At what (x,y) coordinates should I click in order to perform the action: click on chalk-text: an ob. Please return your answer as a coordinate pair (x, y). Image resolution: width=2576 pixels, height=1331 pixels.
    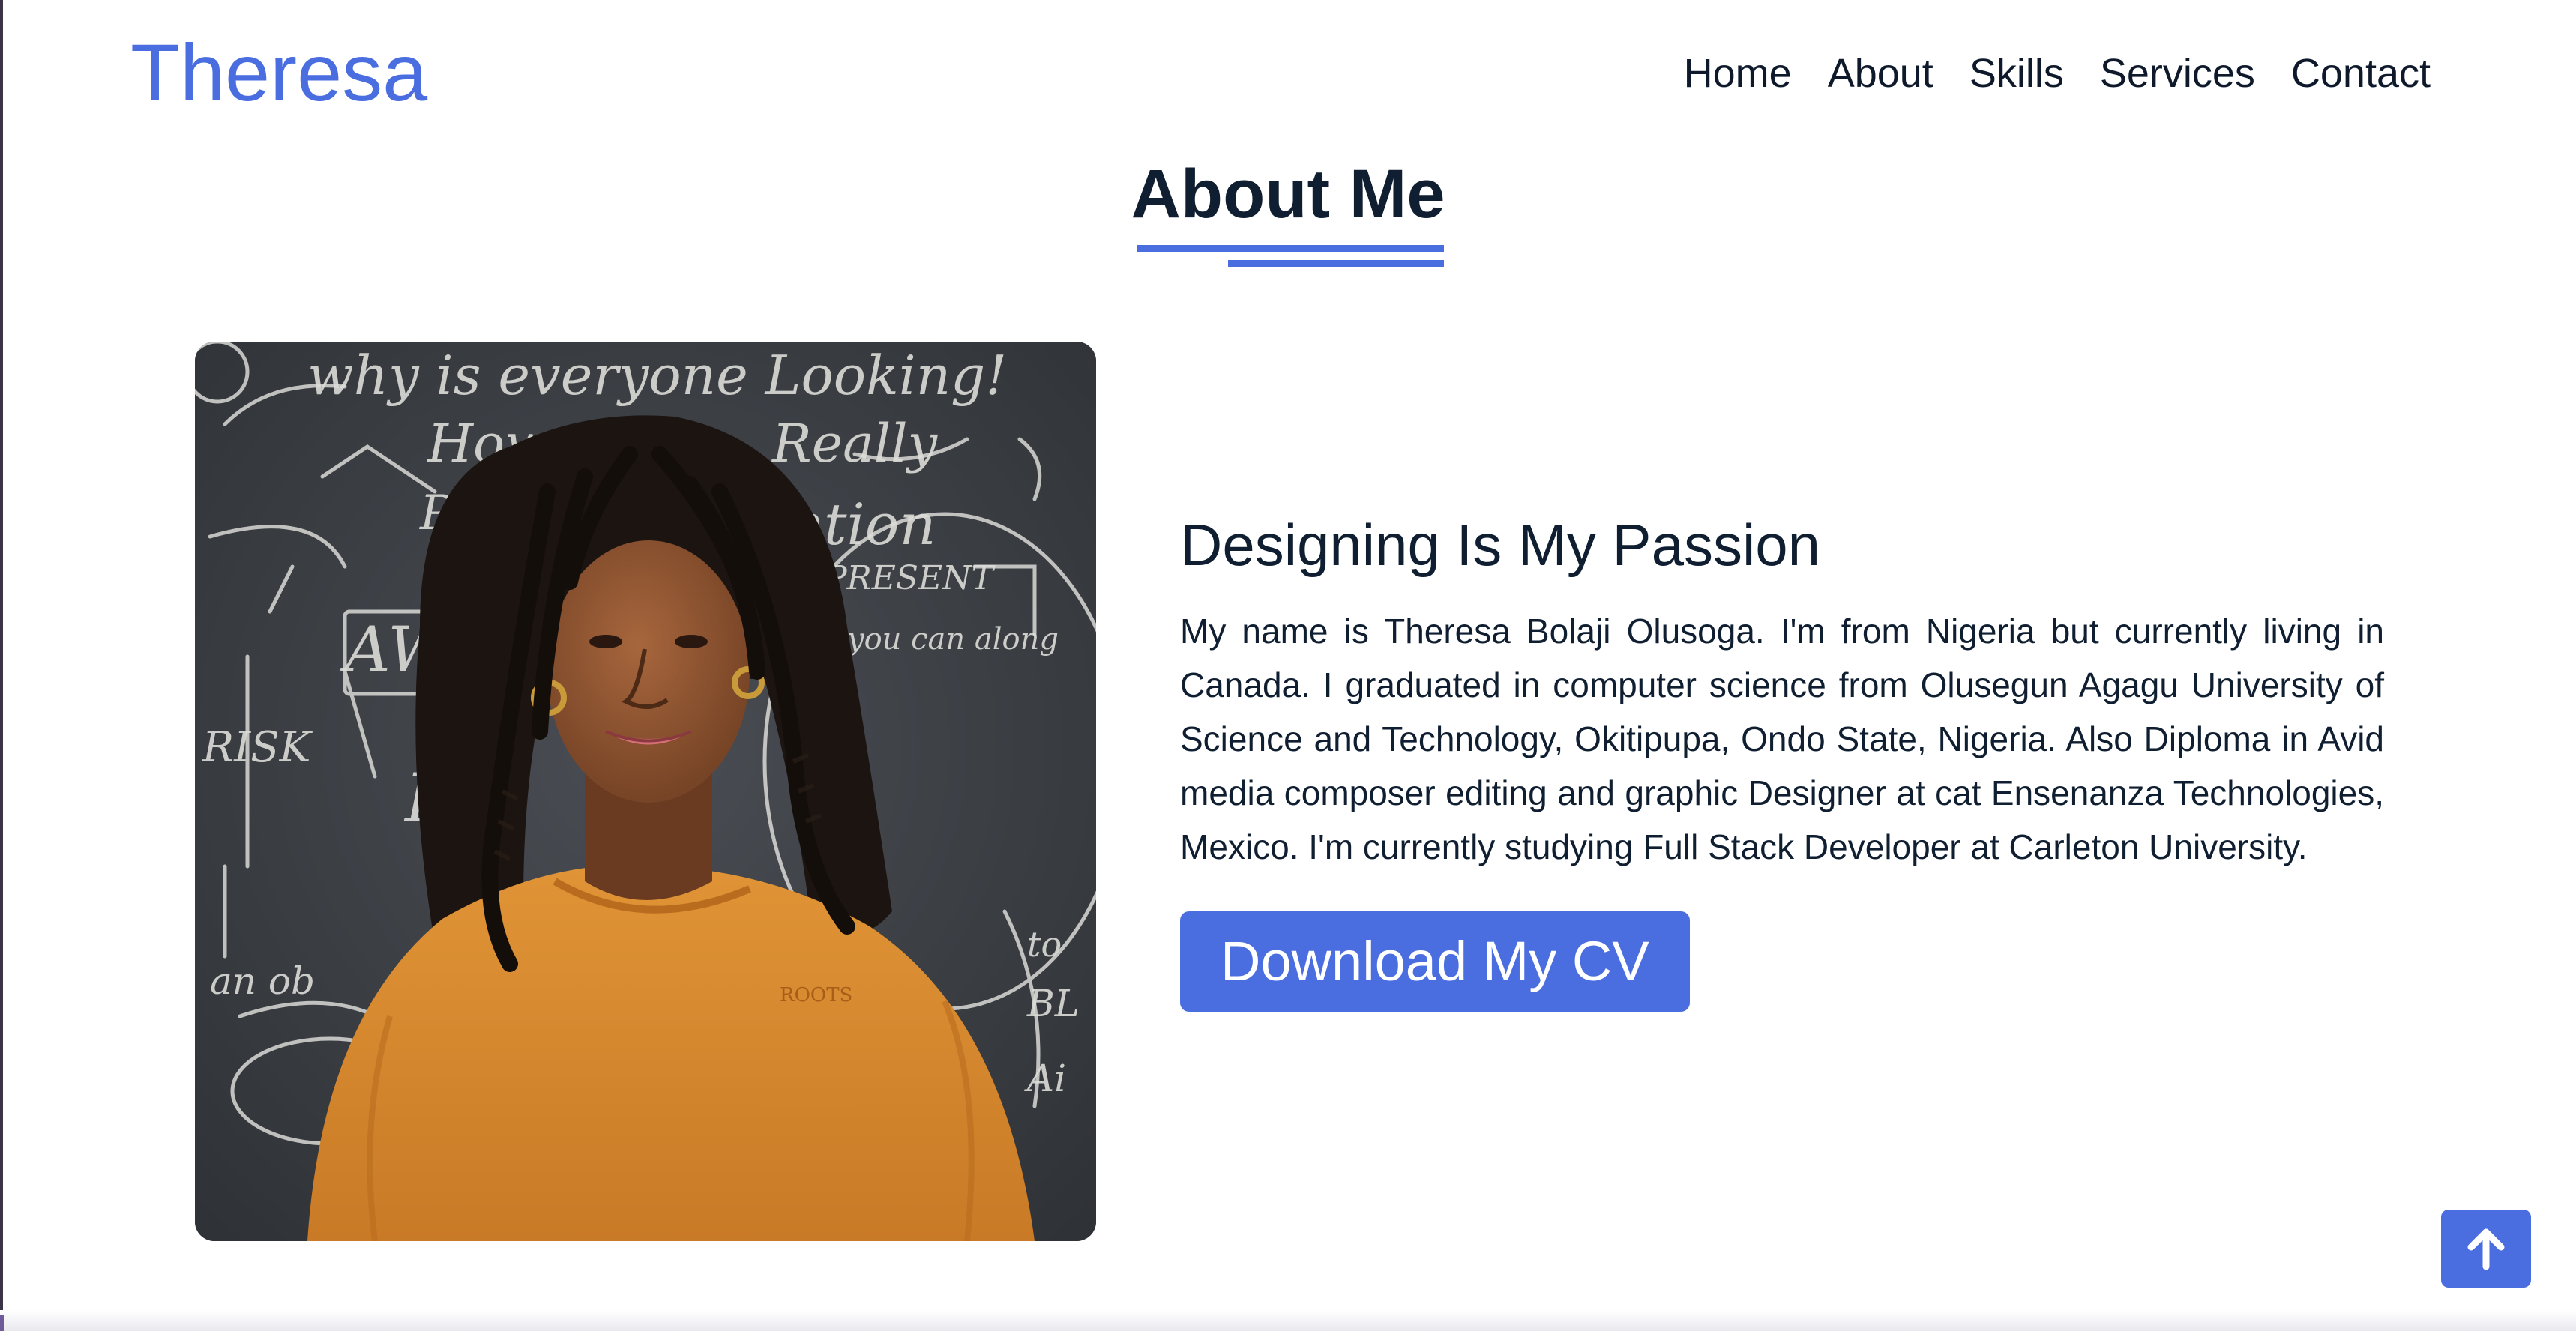
    Looking at the image, I should click on (262, 981).